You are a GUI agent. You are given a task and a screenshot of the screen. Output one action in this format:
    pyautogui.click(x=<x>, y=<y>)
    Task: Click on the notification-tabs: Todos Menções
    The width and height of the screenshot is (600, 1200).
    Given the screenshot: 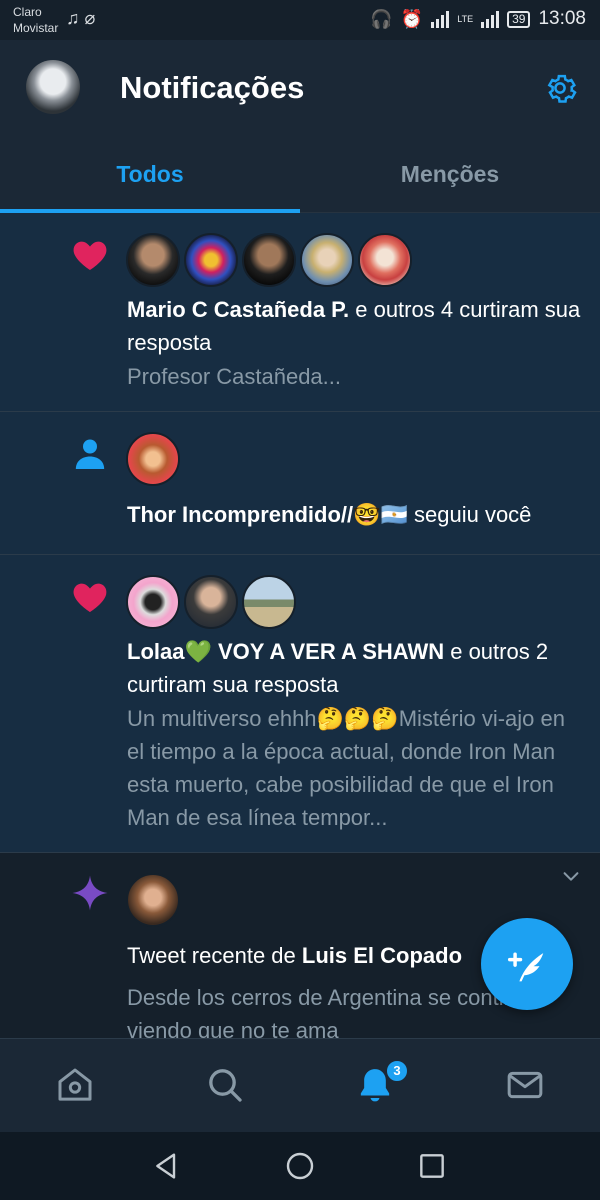 What is the action you would take?
    pyautogui.click(x=300, y=176)
    